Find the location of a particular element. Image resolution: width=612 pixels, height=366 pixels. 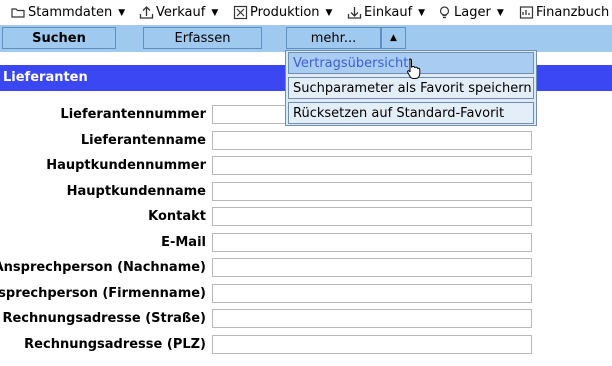

billing-zip-input is located at coordinates (372, 344).